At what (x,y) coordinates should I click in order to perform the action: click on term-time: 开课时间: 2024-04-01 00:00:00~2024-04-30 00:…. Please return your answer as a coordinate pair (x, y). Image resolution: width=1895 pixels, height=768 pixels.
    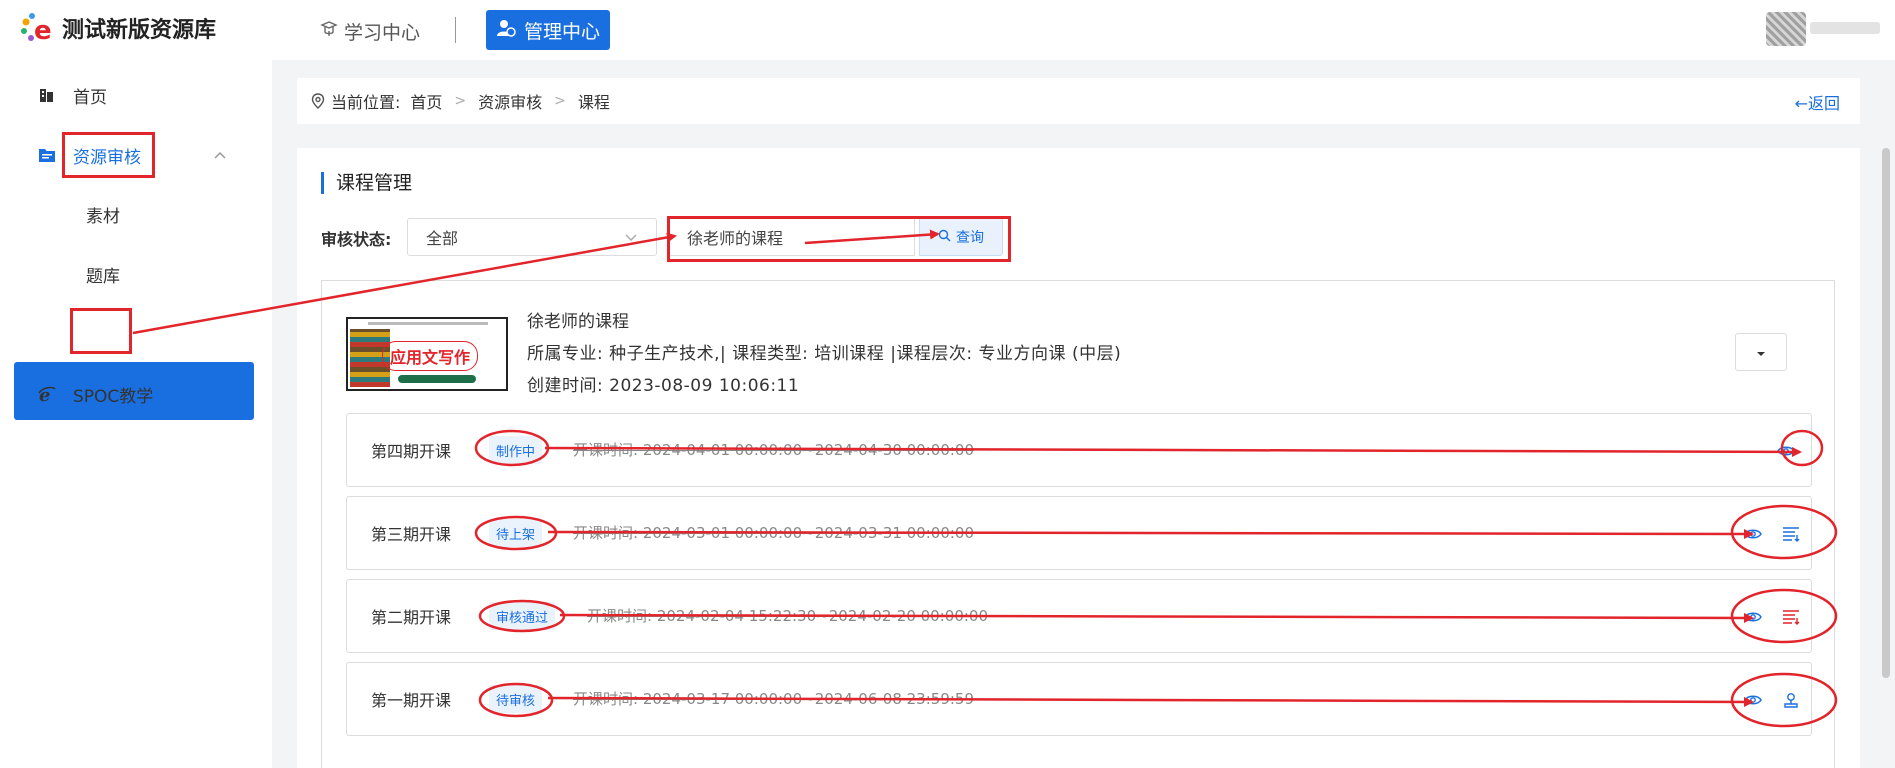
    Looking at the image, I should click on (774, 450).